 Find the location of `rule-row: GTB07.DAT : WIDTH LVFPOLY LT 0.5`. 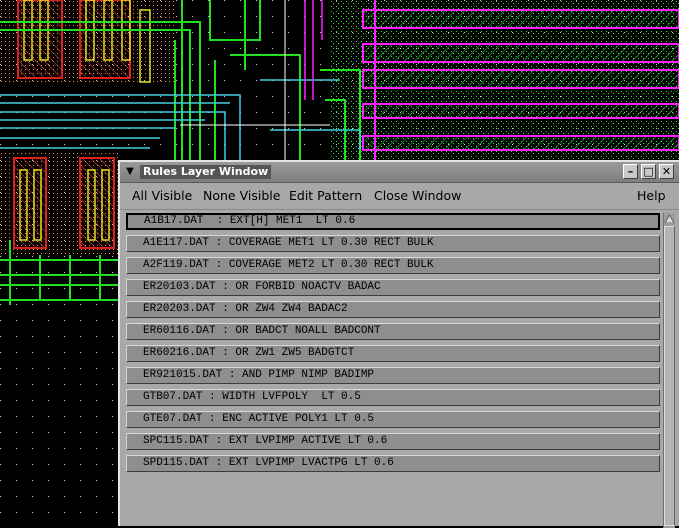

rule-row: GTB07.DAT : WIDTH LVFPOLY LT 0.5 is located at coordinates (393, 397).